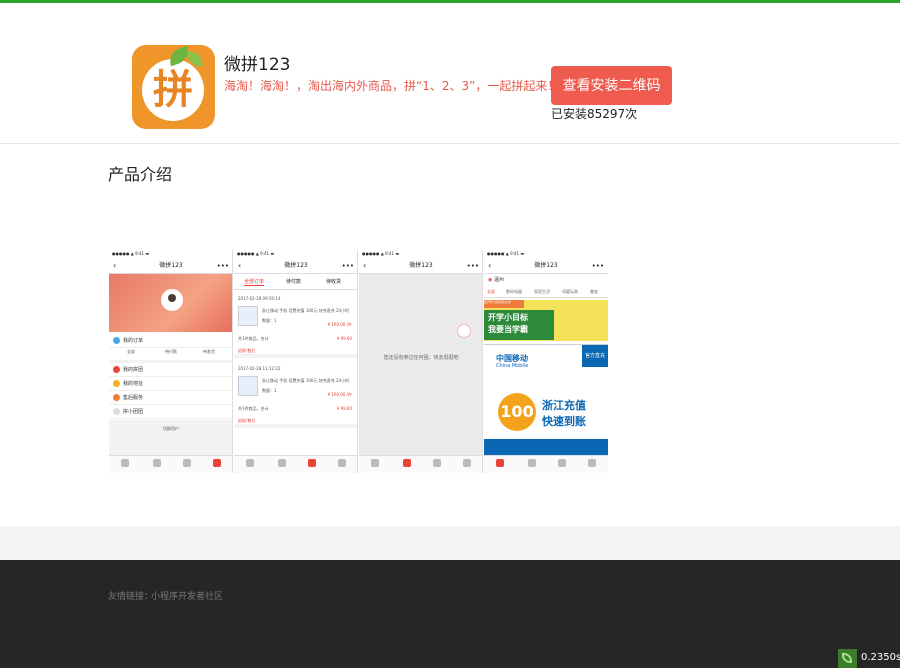 The width and height of the screenshot is (900, 668). Describe the element at coordinates (594, 114) in the screenshot. I see `install-count: 已安装85297次` at that location.